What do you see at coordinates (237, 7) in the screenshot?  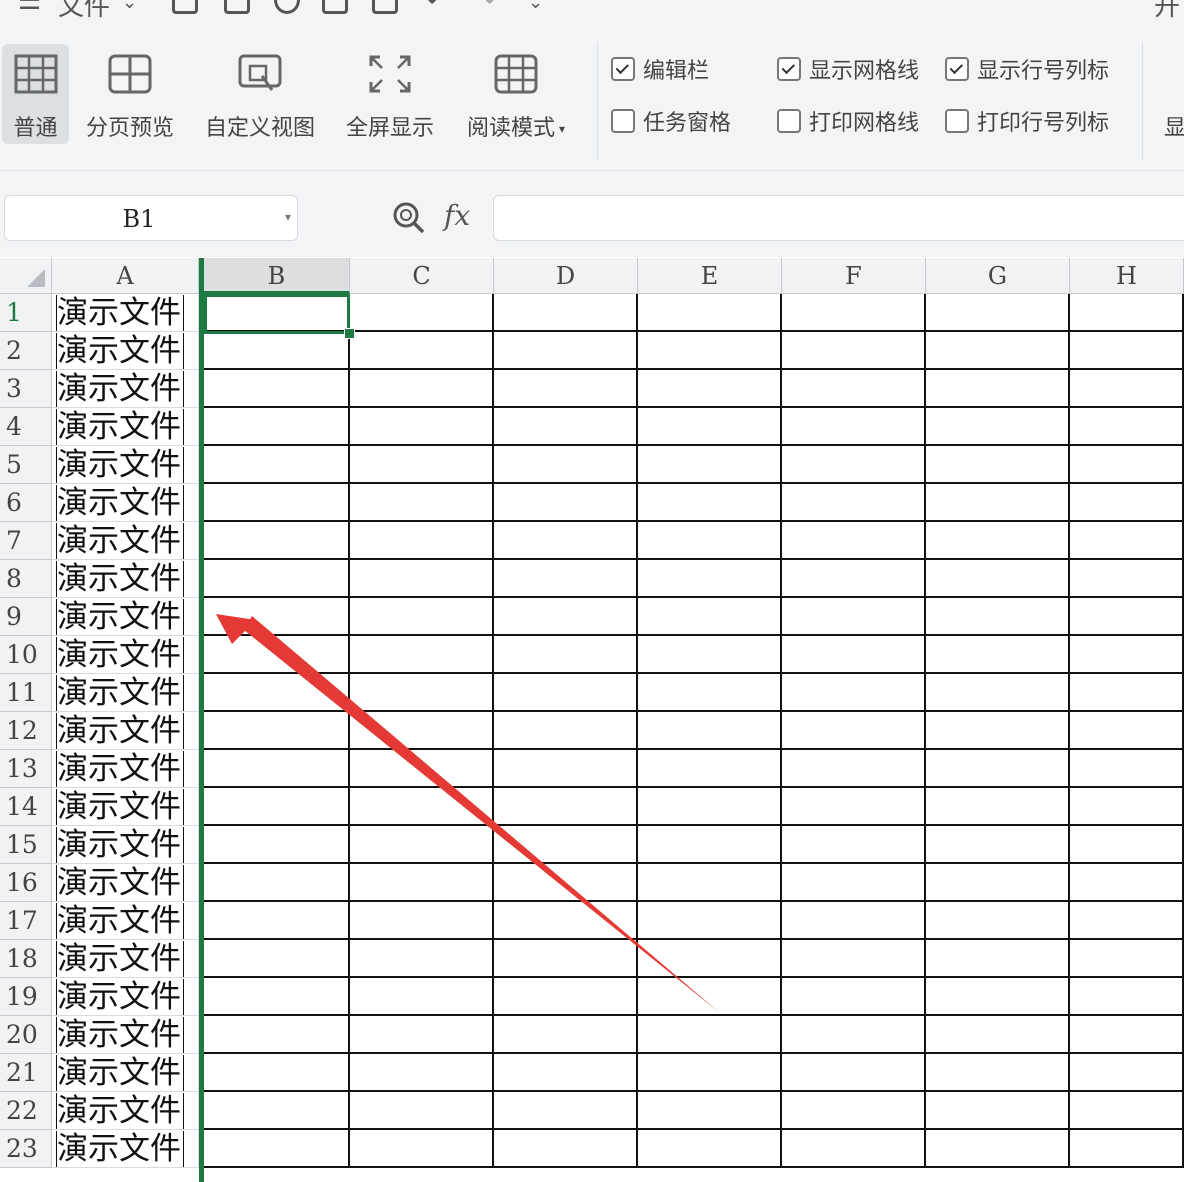 I see `save-icon` at bounding box center [237, 7].